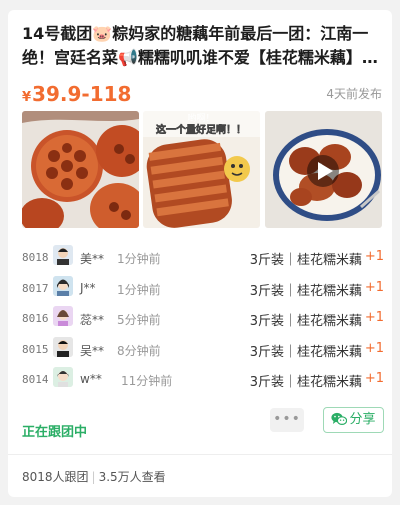 Image resolution: width=400 pixels, height=505 pixels. What do you see at coordinates (203, 257) in the screenshot?
I see `order-row: 8018 美** 1分钟前 3斤装｜桂花糯米藕 +1` at bounding box center [203, 257].